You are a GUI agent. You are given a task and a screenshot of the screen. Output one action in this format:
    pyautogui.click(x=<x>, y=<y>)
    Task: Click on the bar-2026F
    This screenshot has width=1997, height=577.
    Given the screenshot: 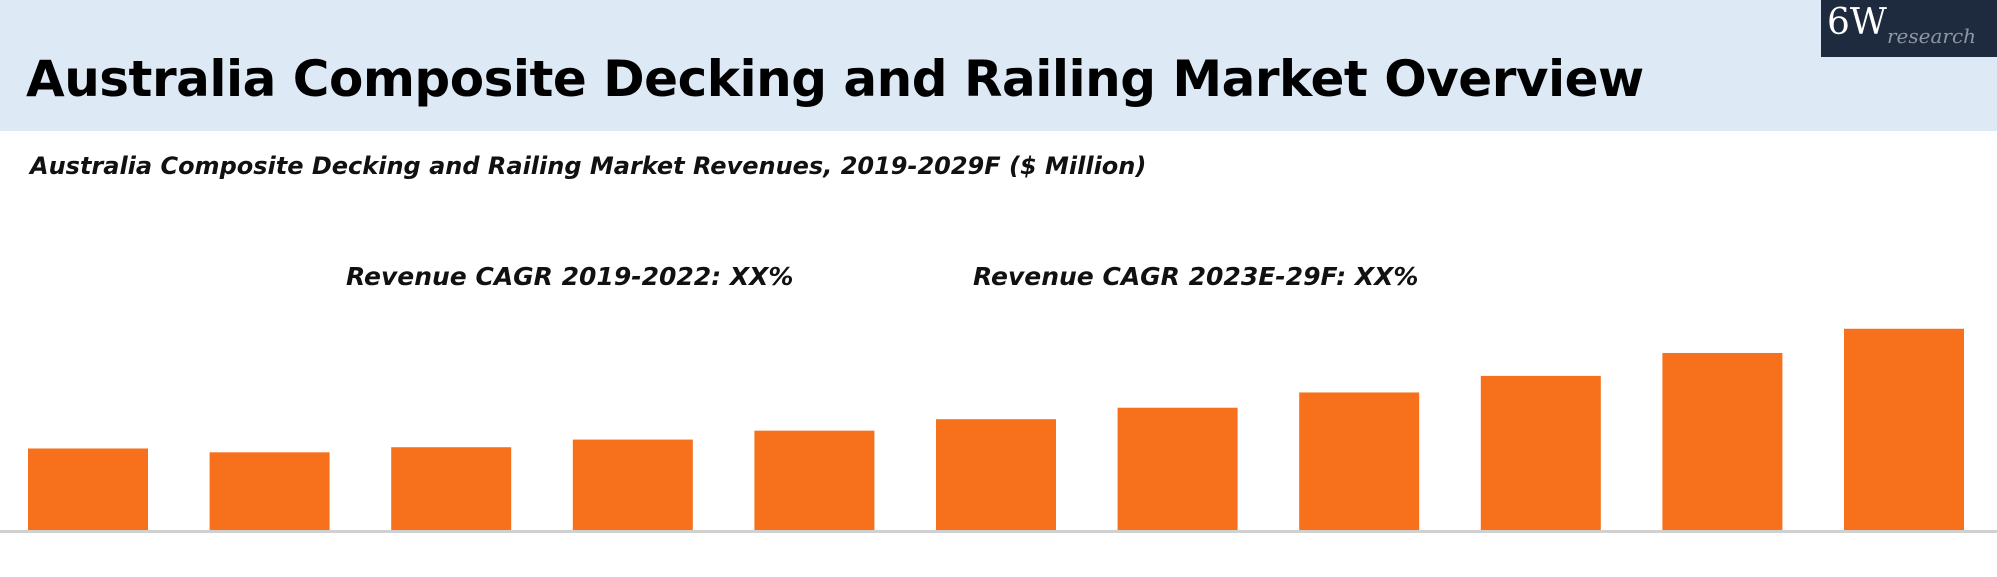 What is the action you would take?
    pyautogui.click(x=1359, y=461)
    